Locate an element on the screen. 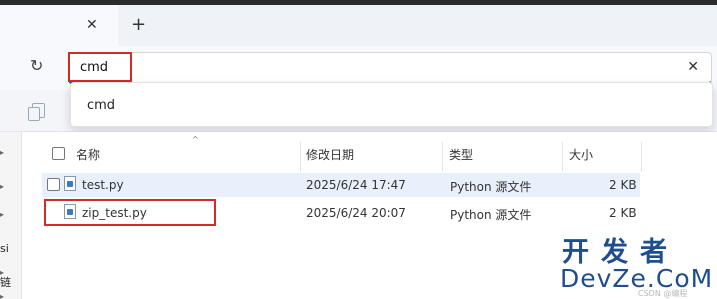 This screenshot has height=299, width=717. file-modified: 2025/6/24 17:47 is located at coordinates (356, 185).